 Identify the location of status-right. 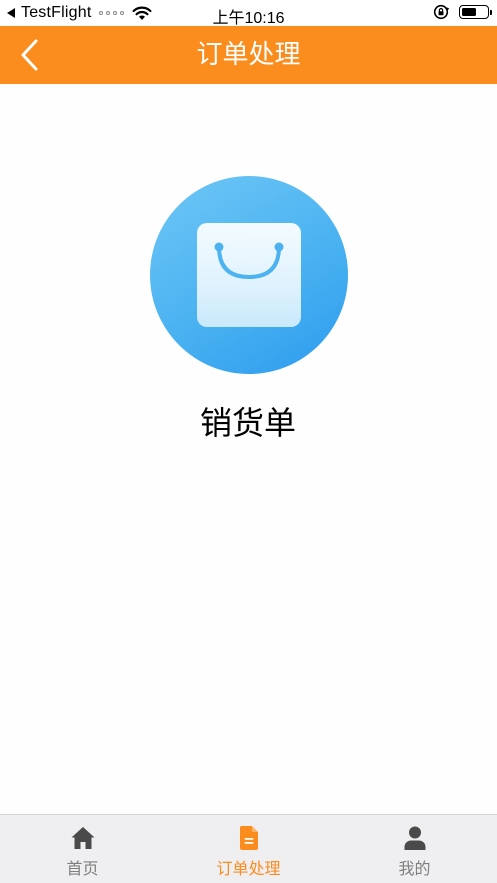
(462, 12).